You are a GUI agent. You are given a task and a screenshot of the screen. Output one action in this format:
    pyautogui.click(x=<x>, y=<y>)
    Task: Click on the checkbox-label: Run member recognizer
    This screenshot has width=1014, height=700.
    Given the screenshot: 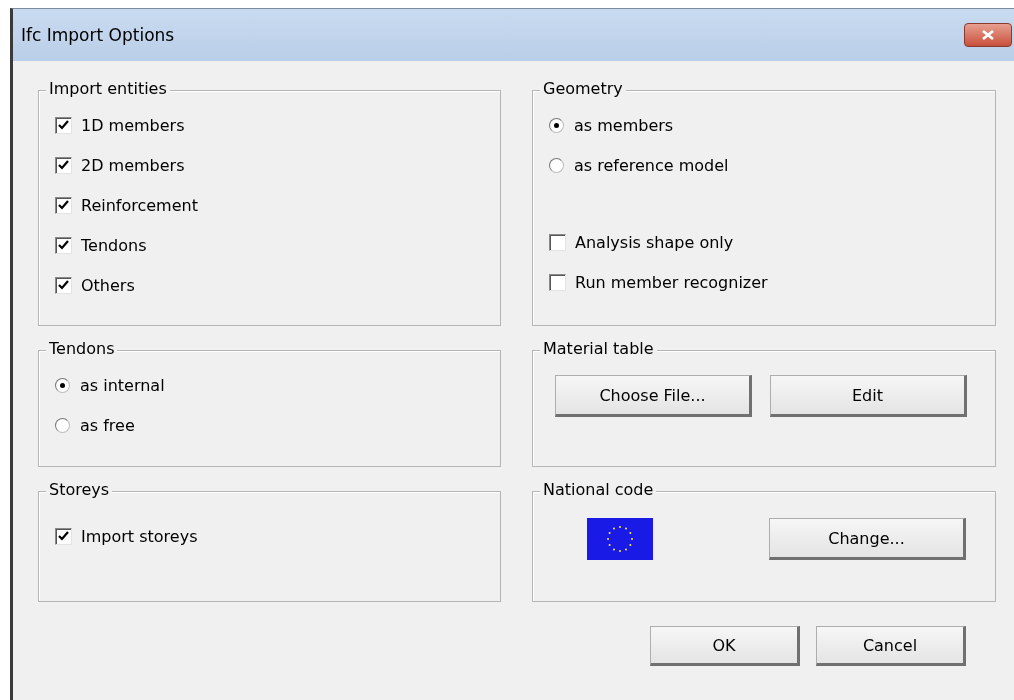 What is the action you would take?
    pyautogui.click(x=671, y=282)
    